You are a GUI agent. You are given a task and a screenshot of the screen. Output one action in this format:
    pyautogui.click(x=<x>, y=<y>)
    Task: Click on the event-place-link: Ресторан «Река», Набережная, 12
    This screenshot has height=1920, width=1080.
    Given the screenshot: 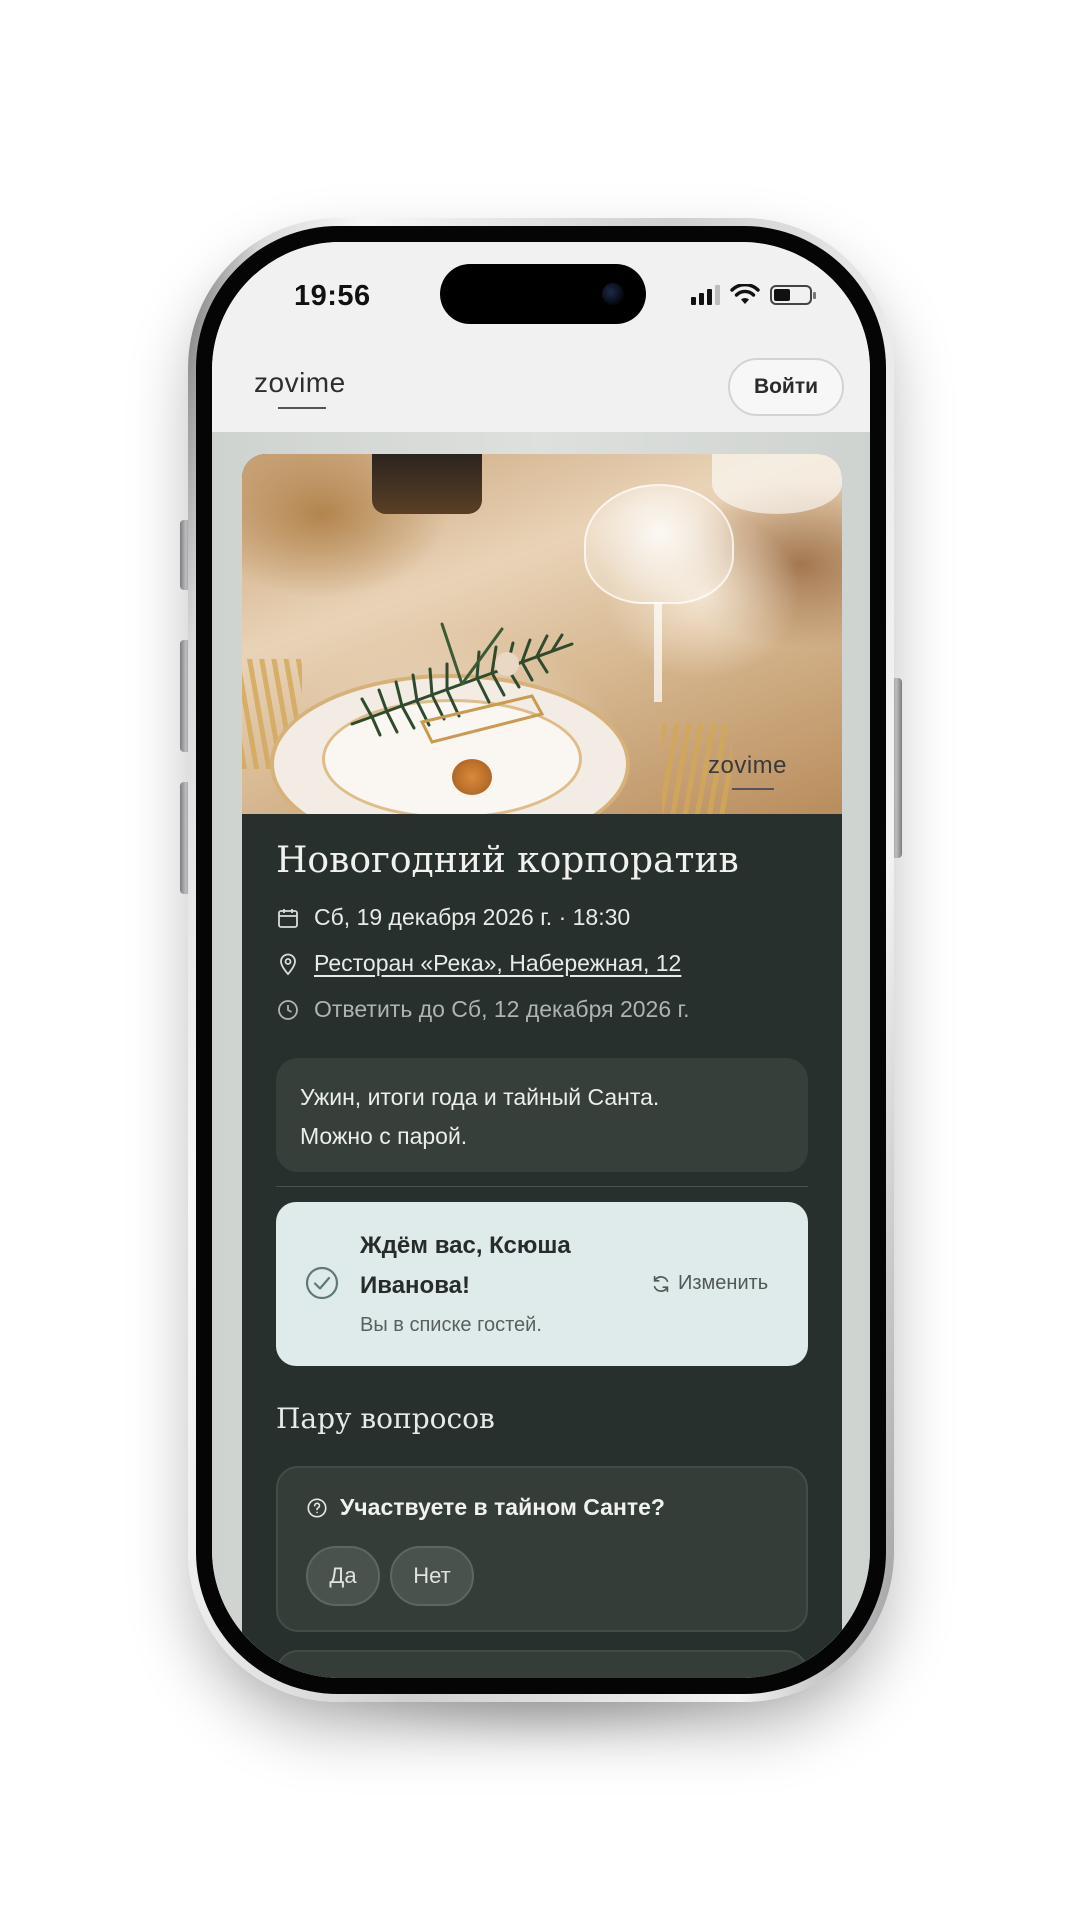 What is the action you would take?
    pyautogui.click(x=497, y=963)
    